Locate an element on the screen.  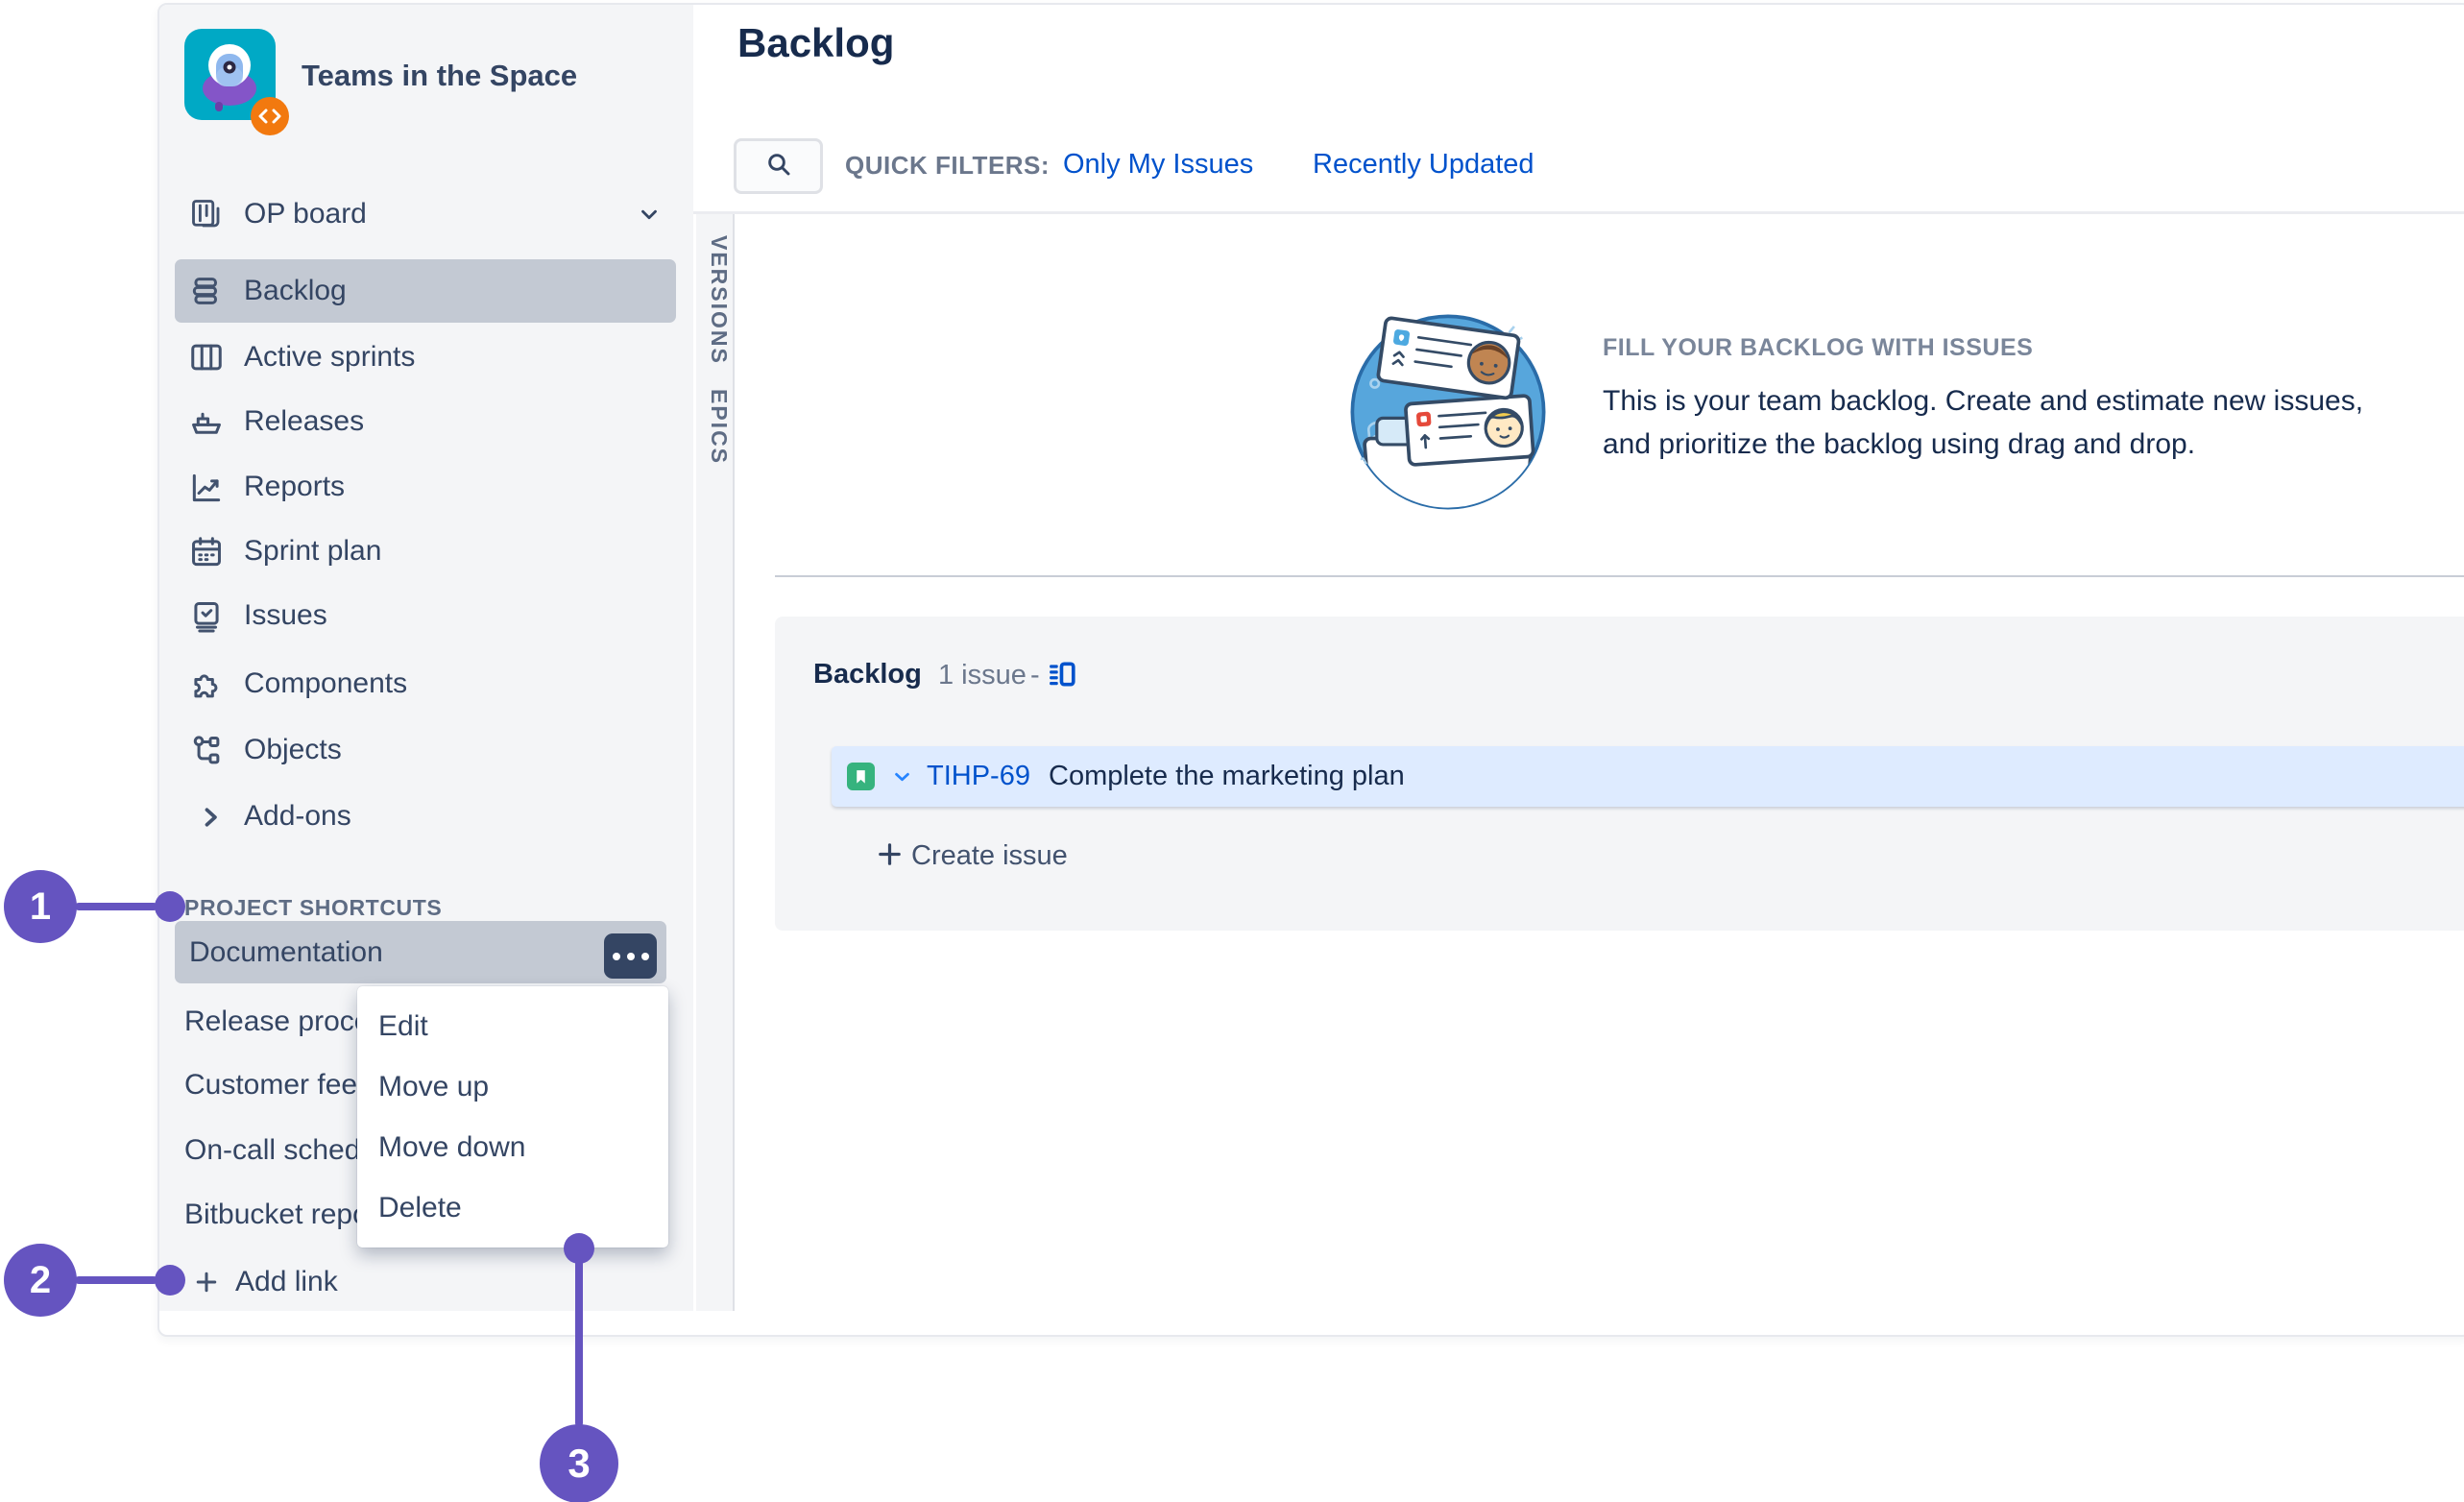
annotation-2-line is located at coordinates (116, 1280).